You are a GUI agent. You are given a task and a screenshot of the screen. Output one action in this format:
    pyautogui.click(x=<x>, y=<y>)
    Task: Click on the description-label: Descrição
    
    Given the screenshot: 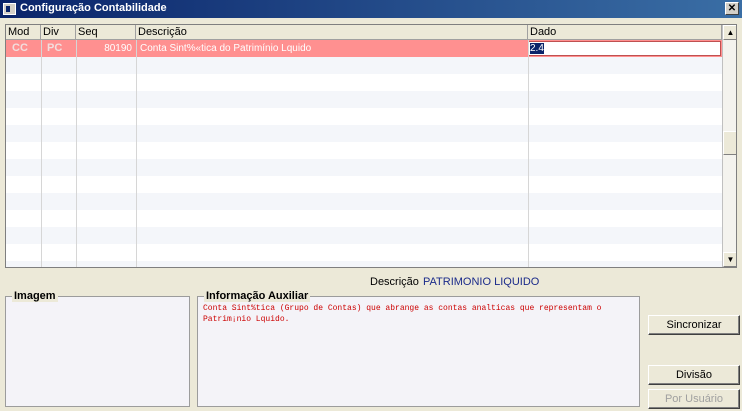 What is the action you would take?
    pyautogui.click(x=394, y=282)
    